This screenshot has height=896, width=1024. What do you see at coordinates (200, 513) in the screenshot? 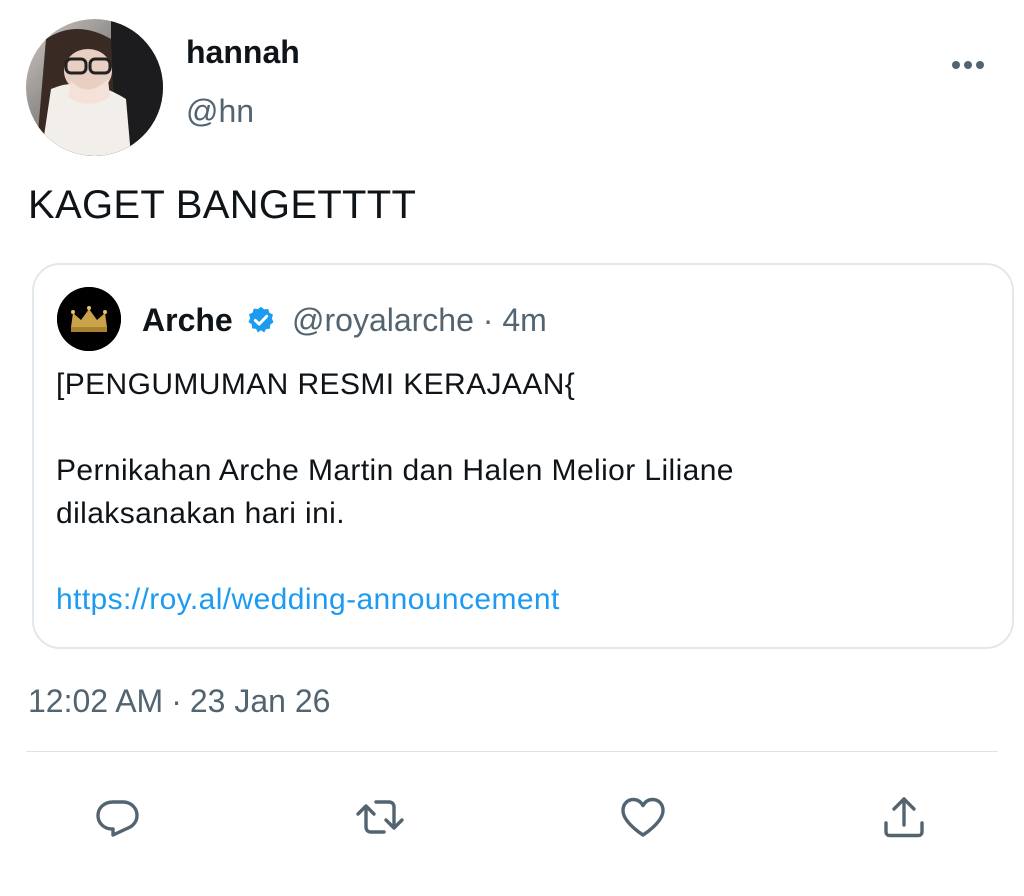
I see `quote-line: dilaksanakan hari ini.` at bounding box center [200, 513].